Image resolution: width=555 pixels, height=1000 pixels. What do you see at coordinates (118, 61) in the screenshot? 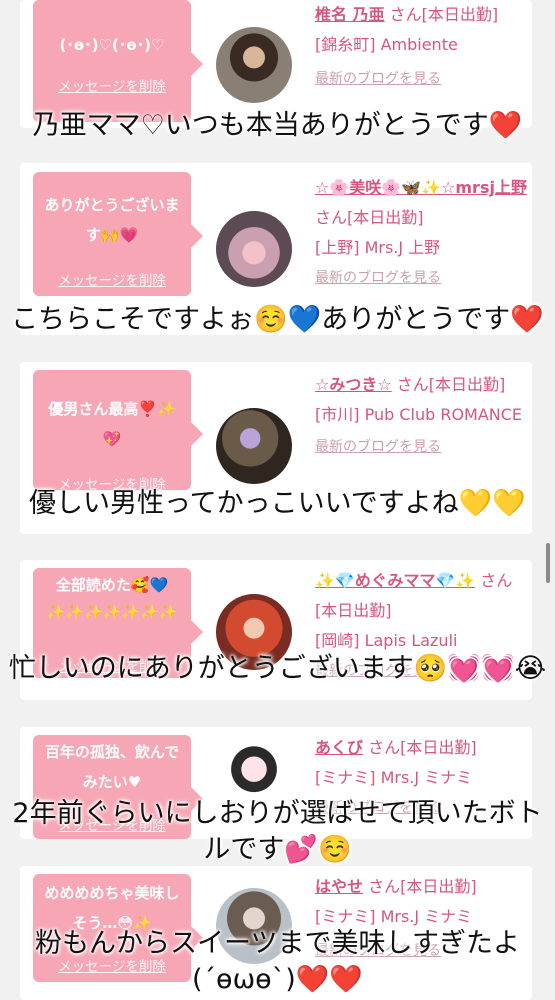
I see `message-bubble: (･ө･)♡(･ө･)♡ メッセージを削除` at bounding box center [118, 61].